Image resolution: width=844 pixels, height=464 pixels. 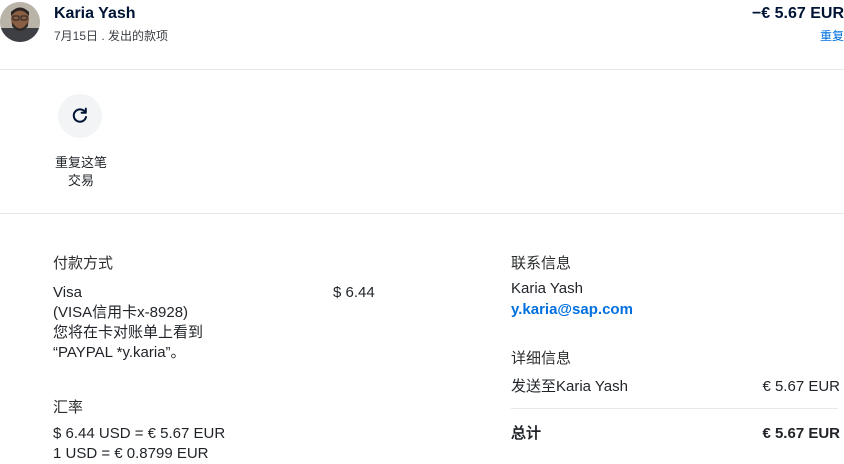 What do you see at coordinates (541, 263) in the screenshot?
I see `contact-info-heading: 联系信息` at bounding box center [541, 263].